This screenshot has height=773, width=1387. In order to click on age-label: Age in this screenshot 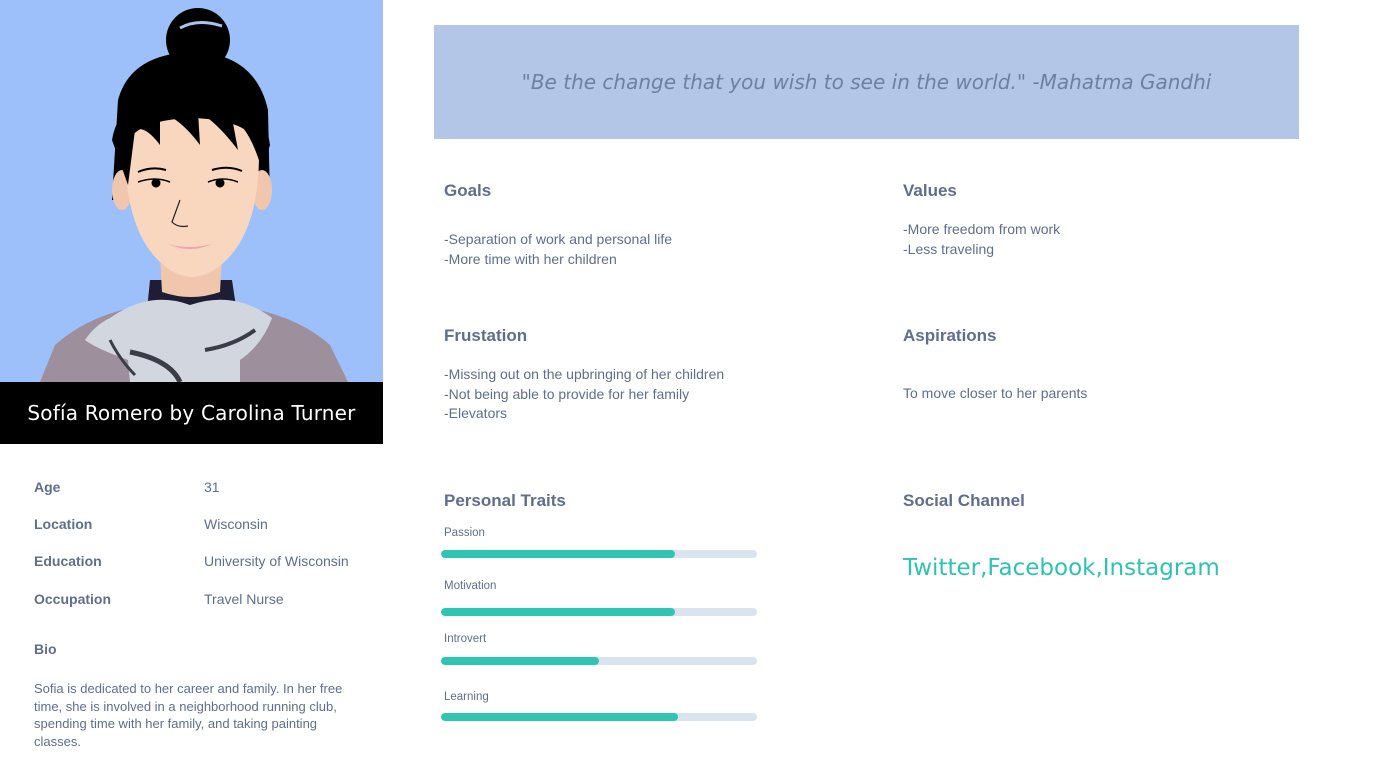, I will do `click(47, 487)`.